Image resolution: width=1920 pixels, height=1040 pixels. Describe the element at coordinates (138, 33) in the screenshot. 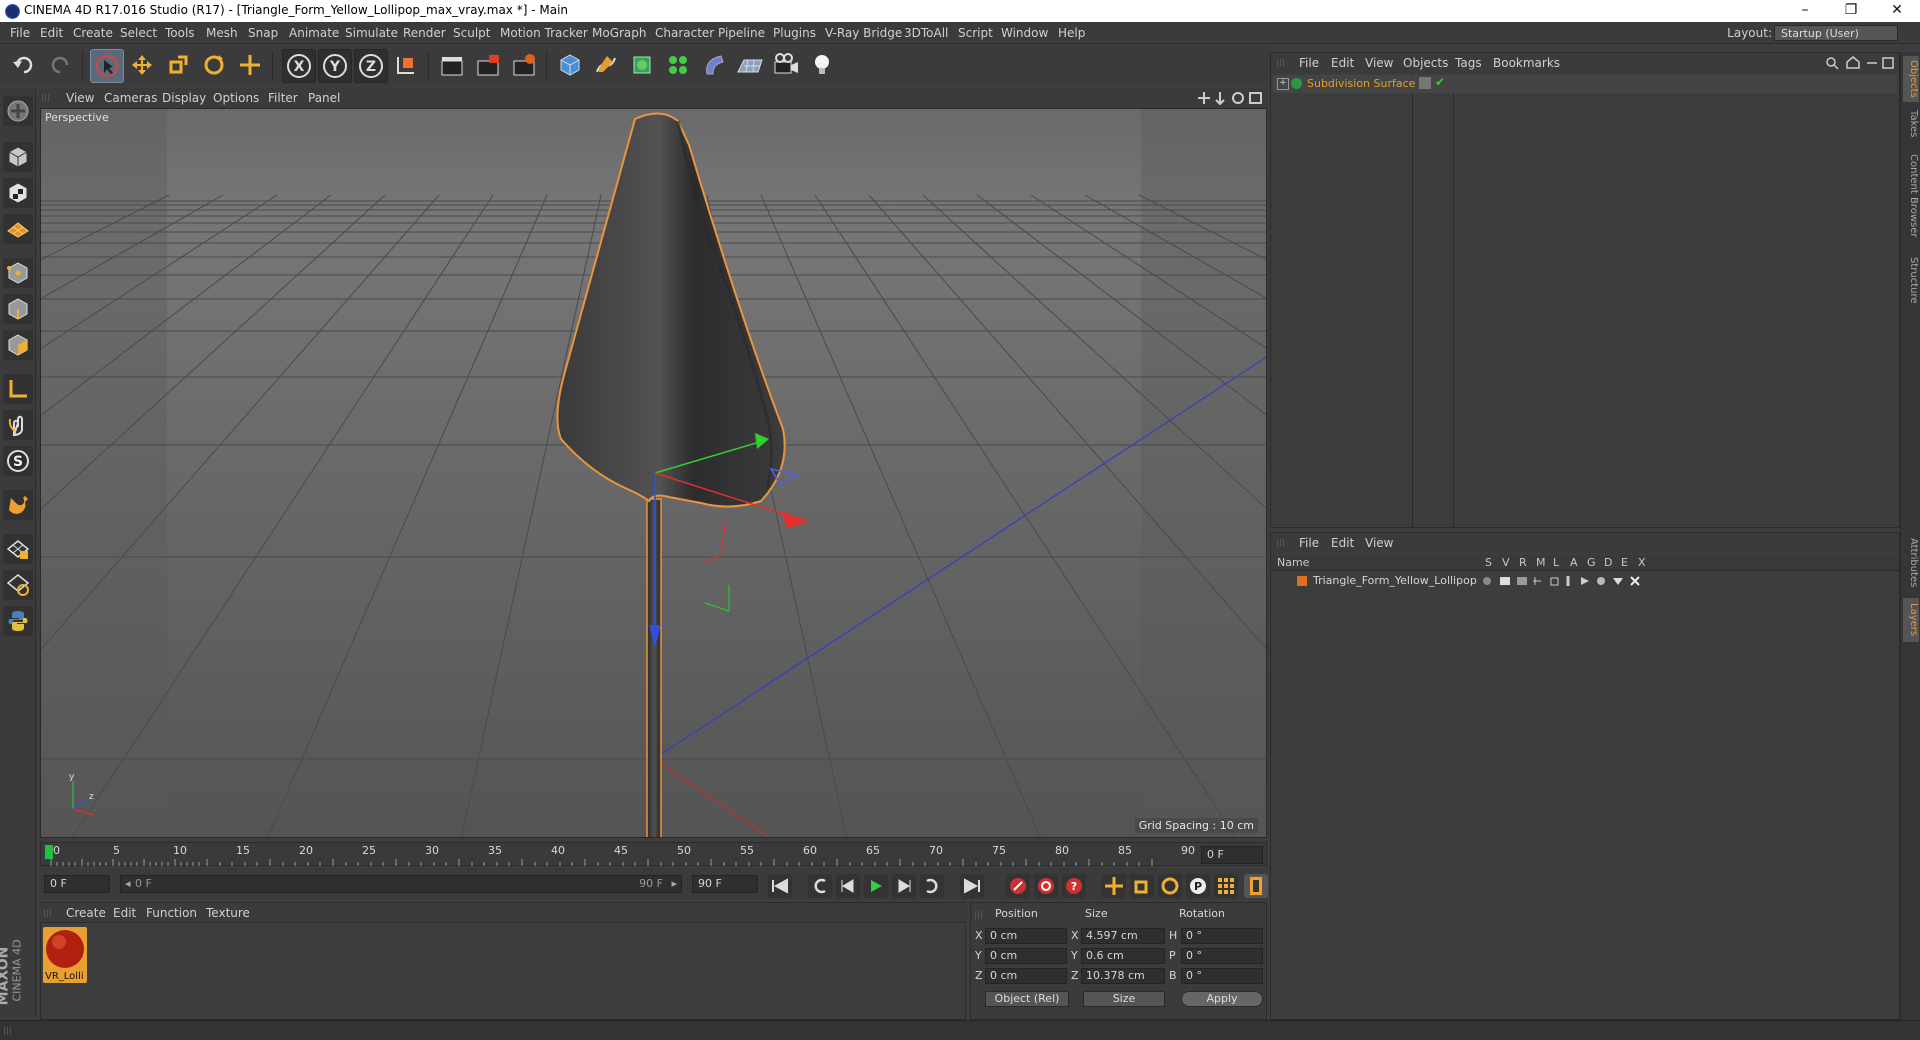

I see `menu-select: Select` at that location.